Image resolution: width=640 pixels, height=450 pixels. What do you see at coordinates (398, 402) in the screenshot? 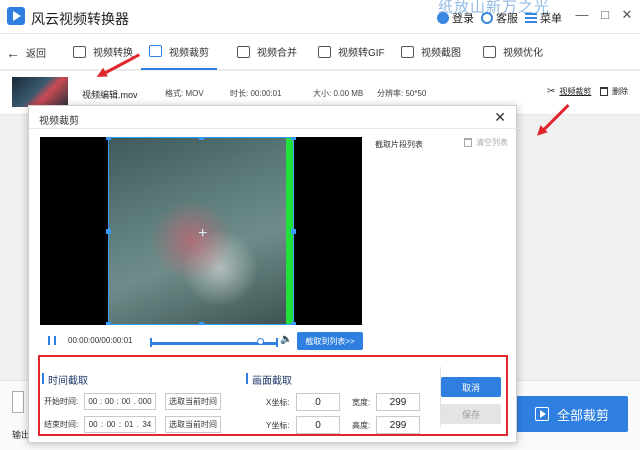
I see `width-input: 299` at bounding box center [398, 402].